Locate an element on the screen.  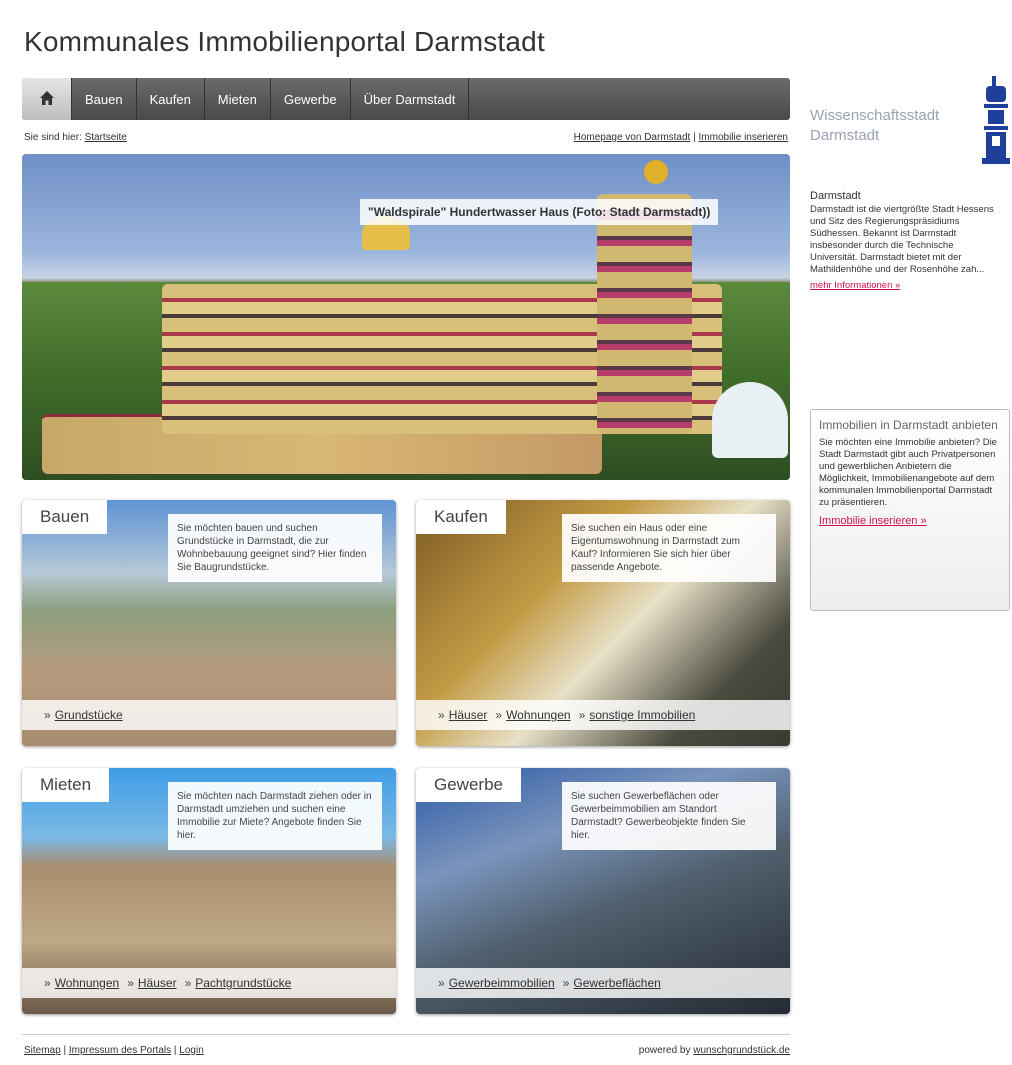
insert-property-link: Immobilie inserieren » is located at coordinates (873, 521).